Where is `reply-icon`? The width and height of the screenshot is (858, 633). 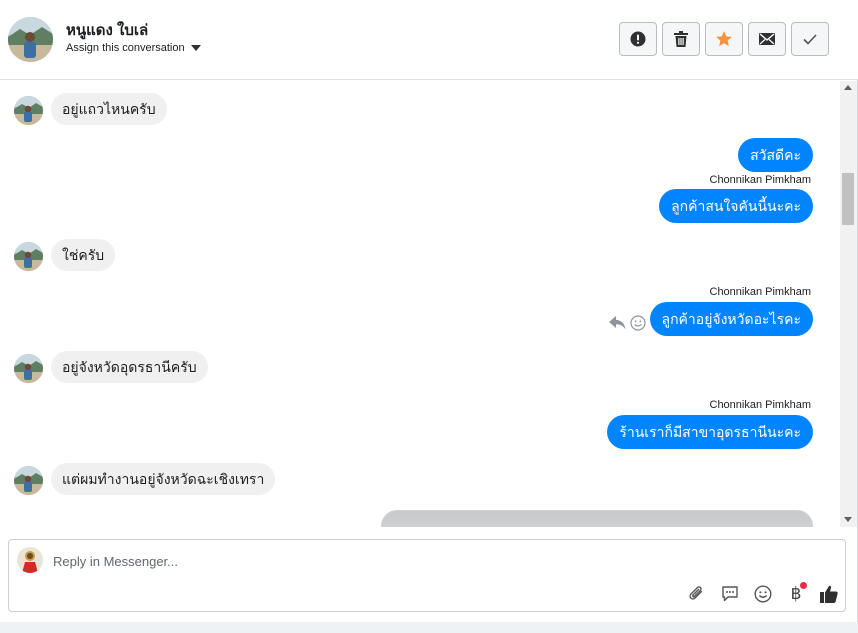
reply-icon is located at coordinates (617, 323).